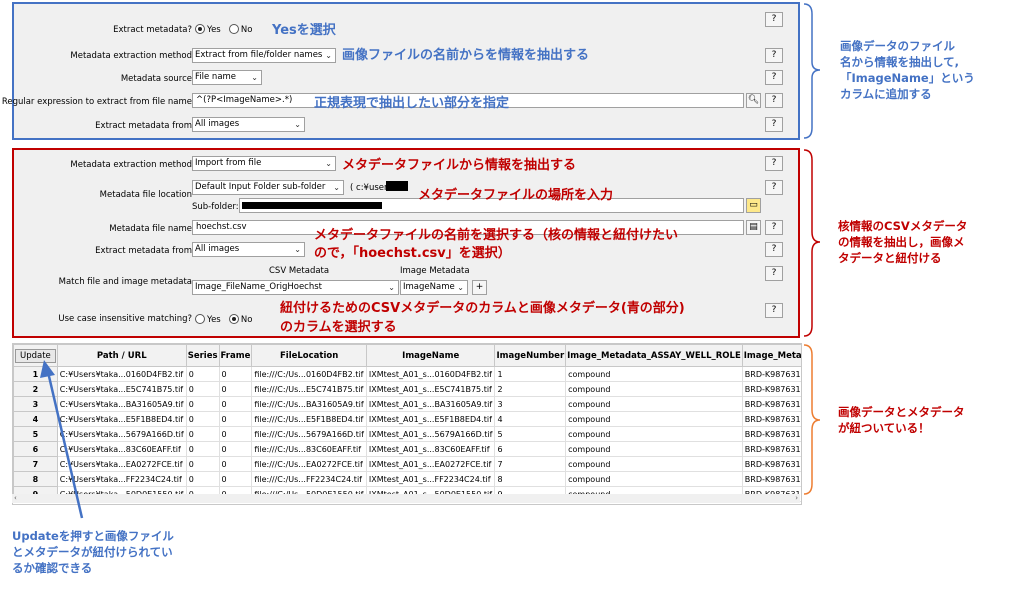 The width and height of the screenshot is (1024, 591). I want to click on extract-no-radio: No, so click(240, 29).